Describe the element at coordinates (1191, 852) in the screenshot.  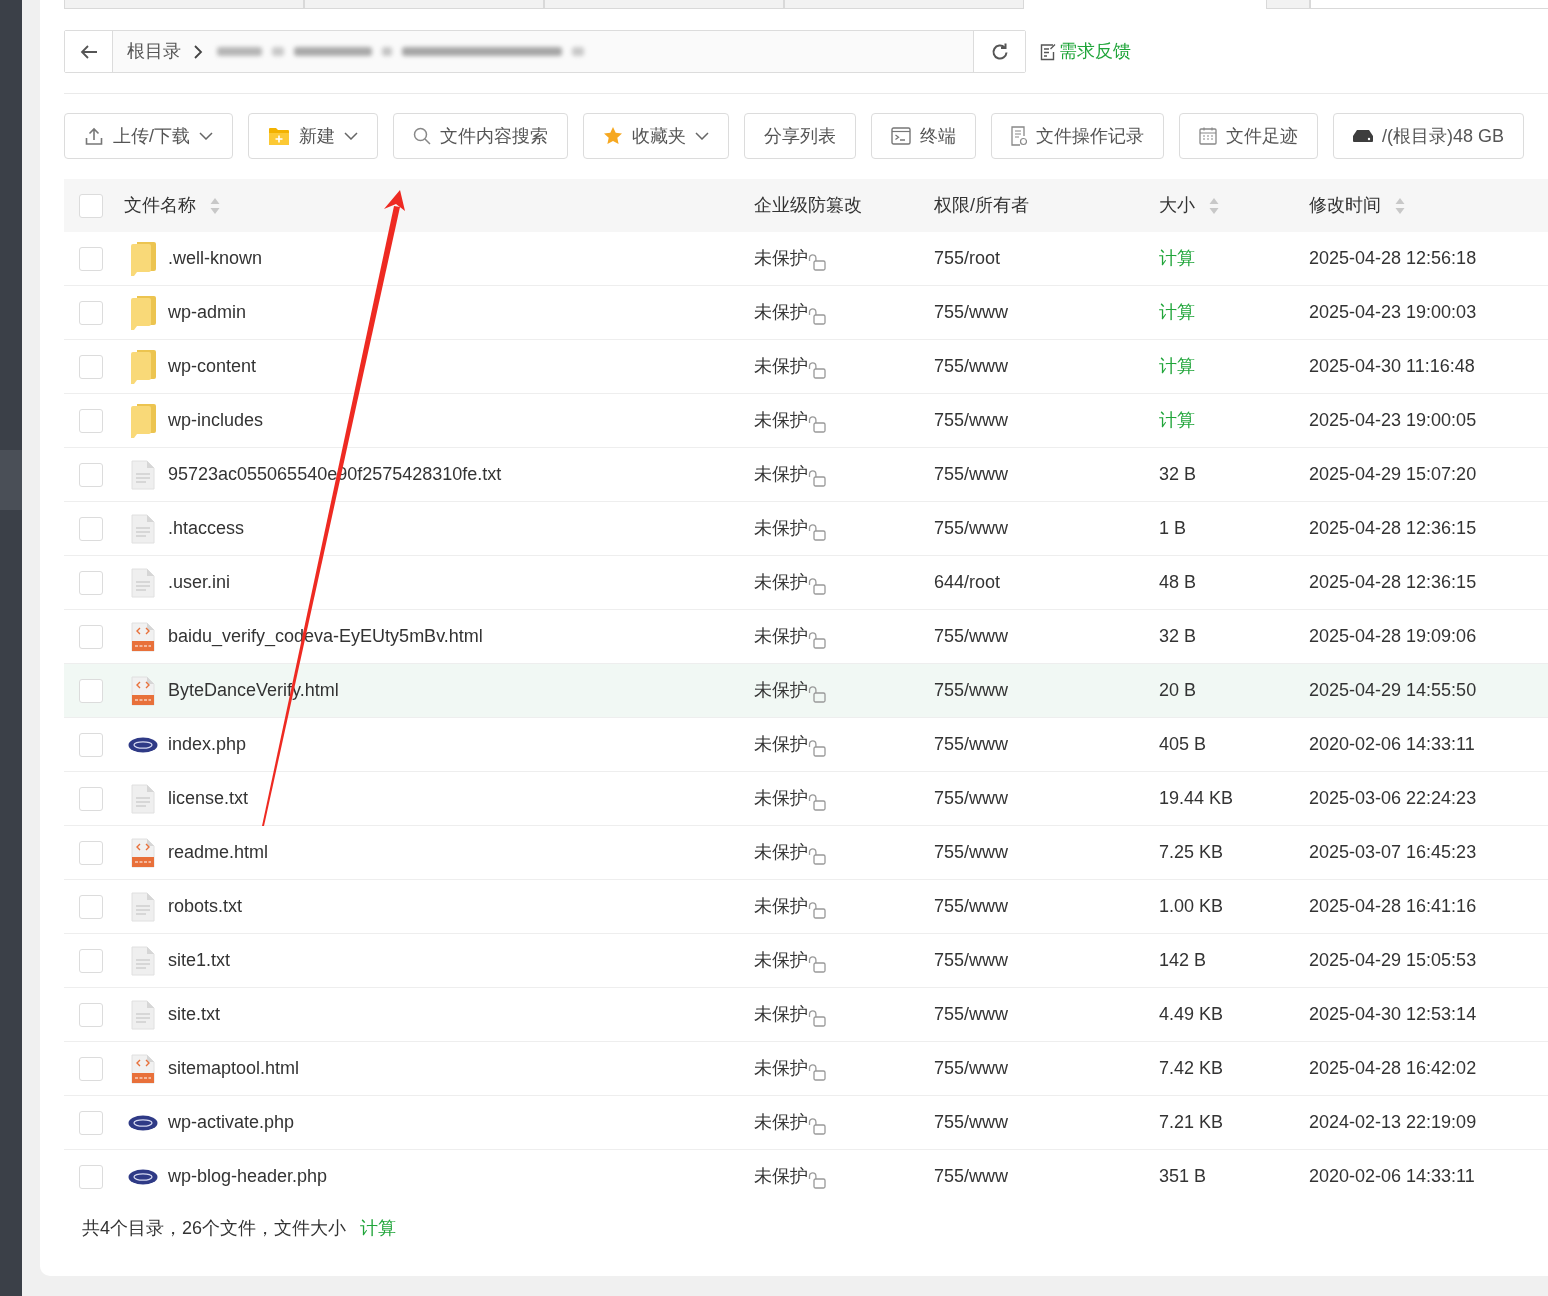
I see `size-cell-text: 7.25 KB` at that location.